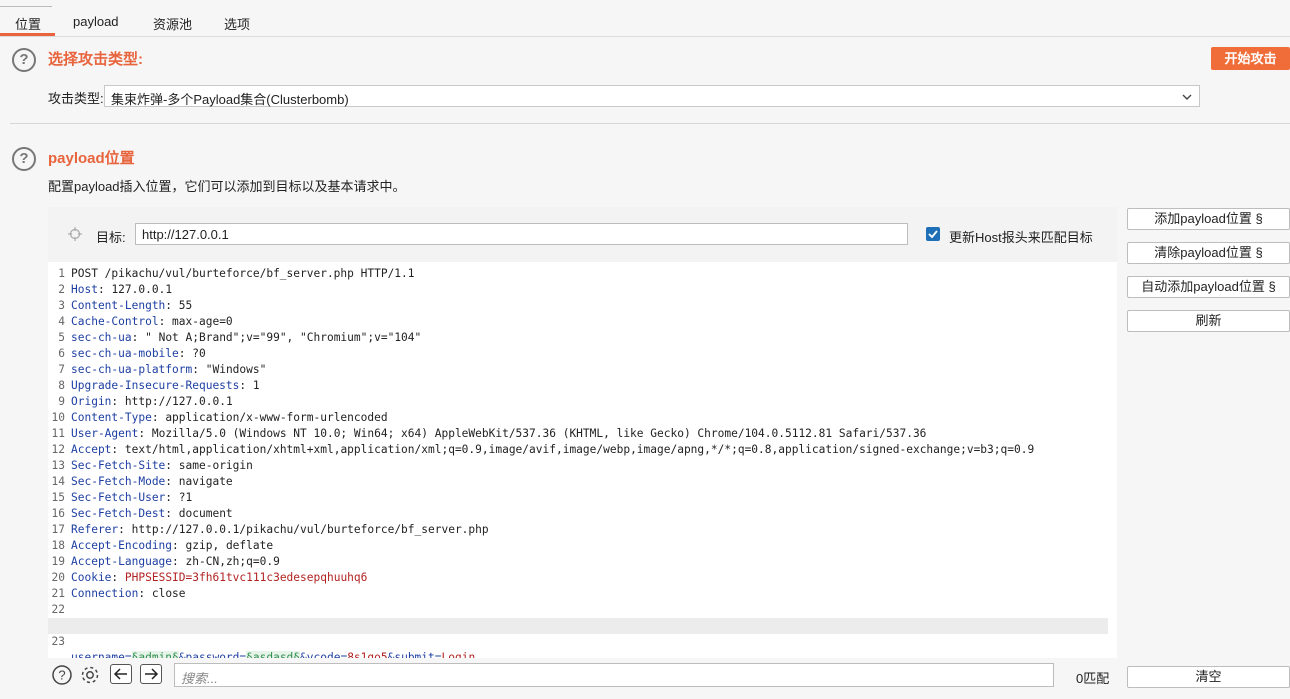 Image resolution: width=1290 pixels, height=699 pixels. Describe the element at coordinates (185, 497) in the screenshot. I see `header-value: ?1` at that location.